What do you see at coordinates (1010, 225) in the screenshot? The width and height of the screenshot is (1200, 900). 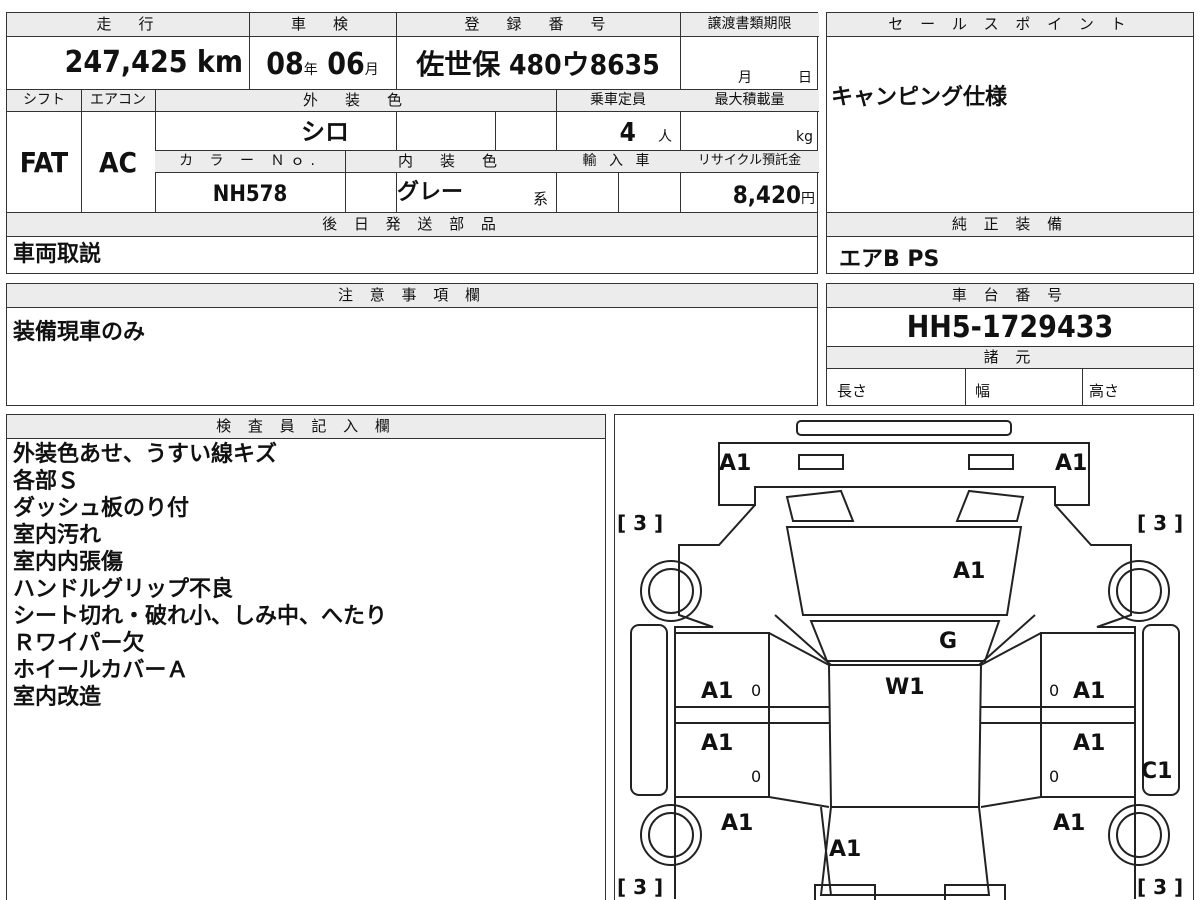 I see `genuine-equipment-header: 純 正 装 備` at bounding box center [1010, 225].